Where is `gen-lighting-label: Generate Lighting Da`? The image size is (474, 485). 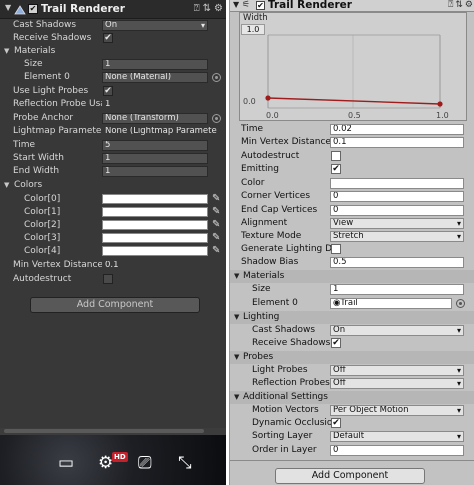 gen-lighting-label: Generate Lighting Da is located at coordinates (287, 249).